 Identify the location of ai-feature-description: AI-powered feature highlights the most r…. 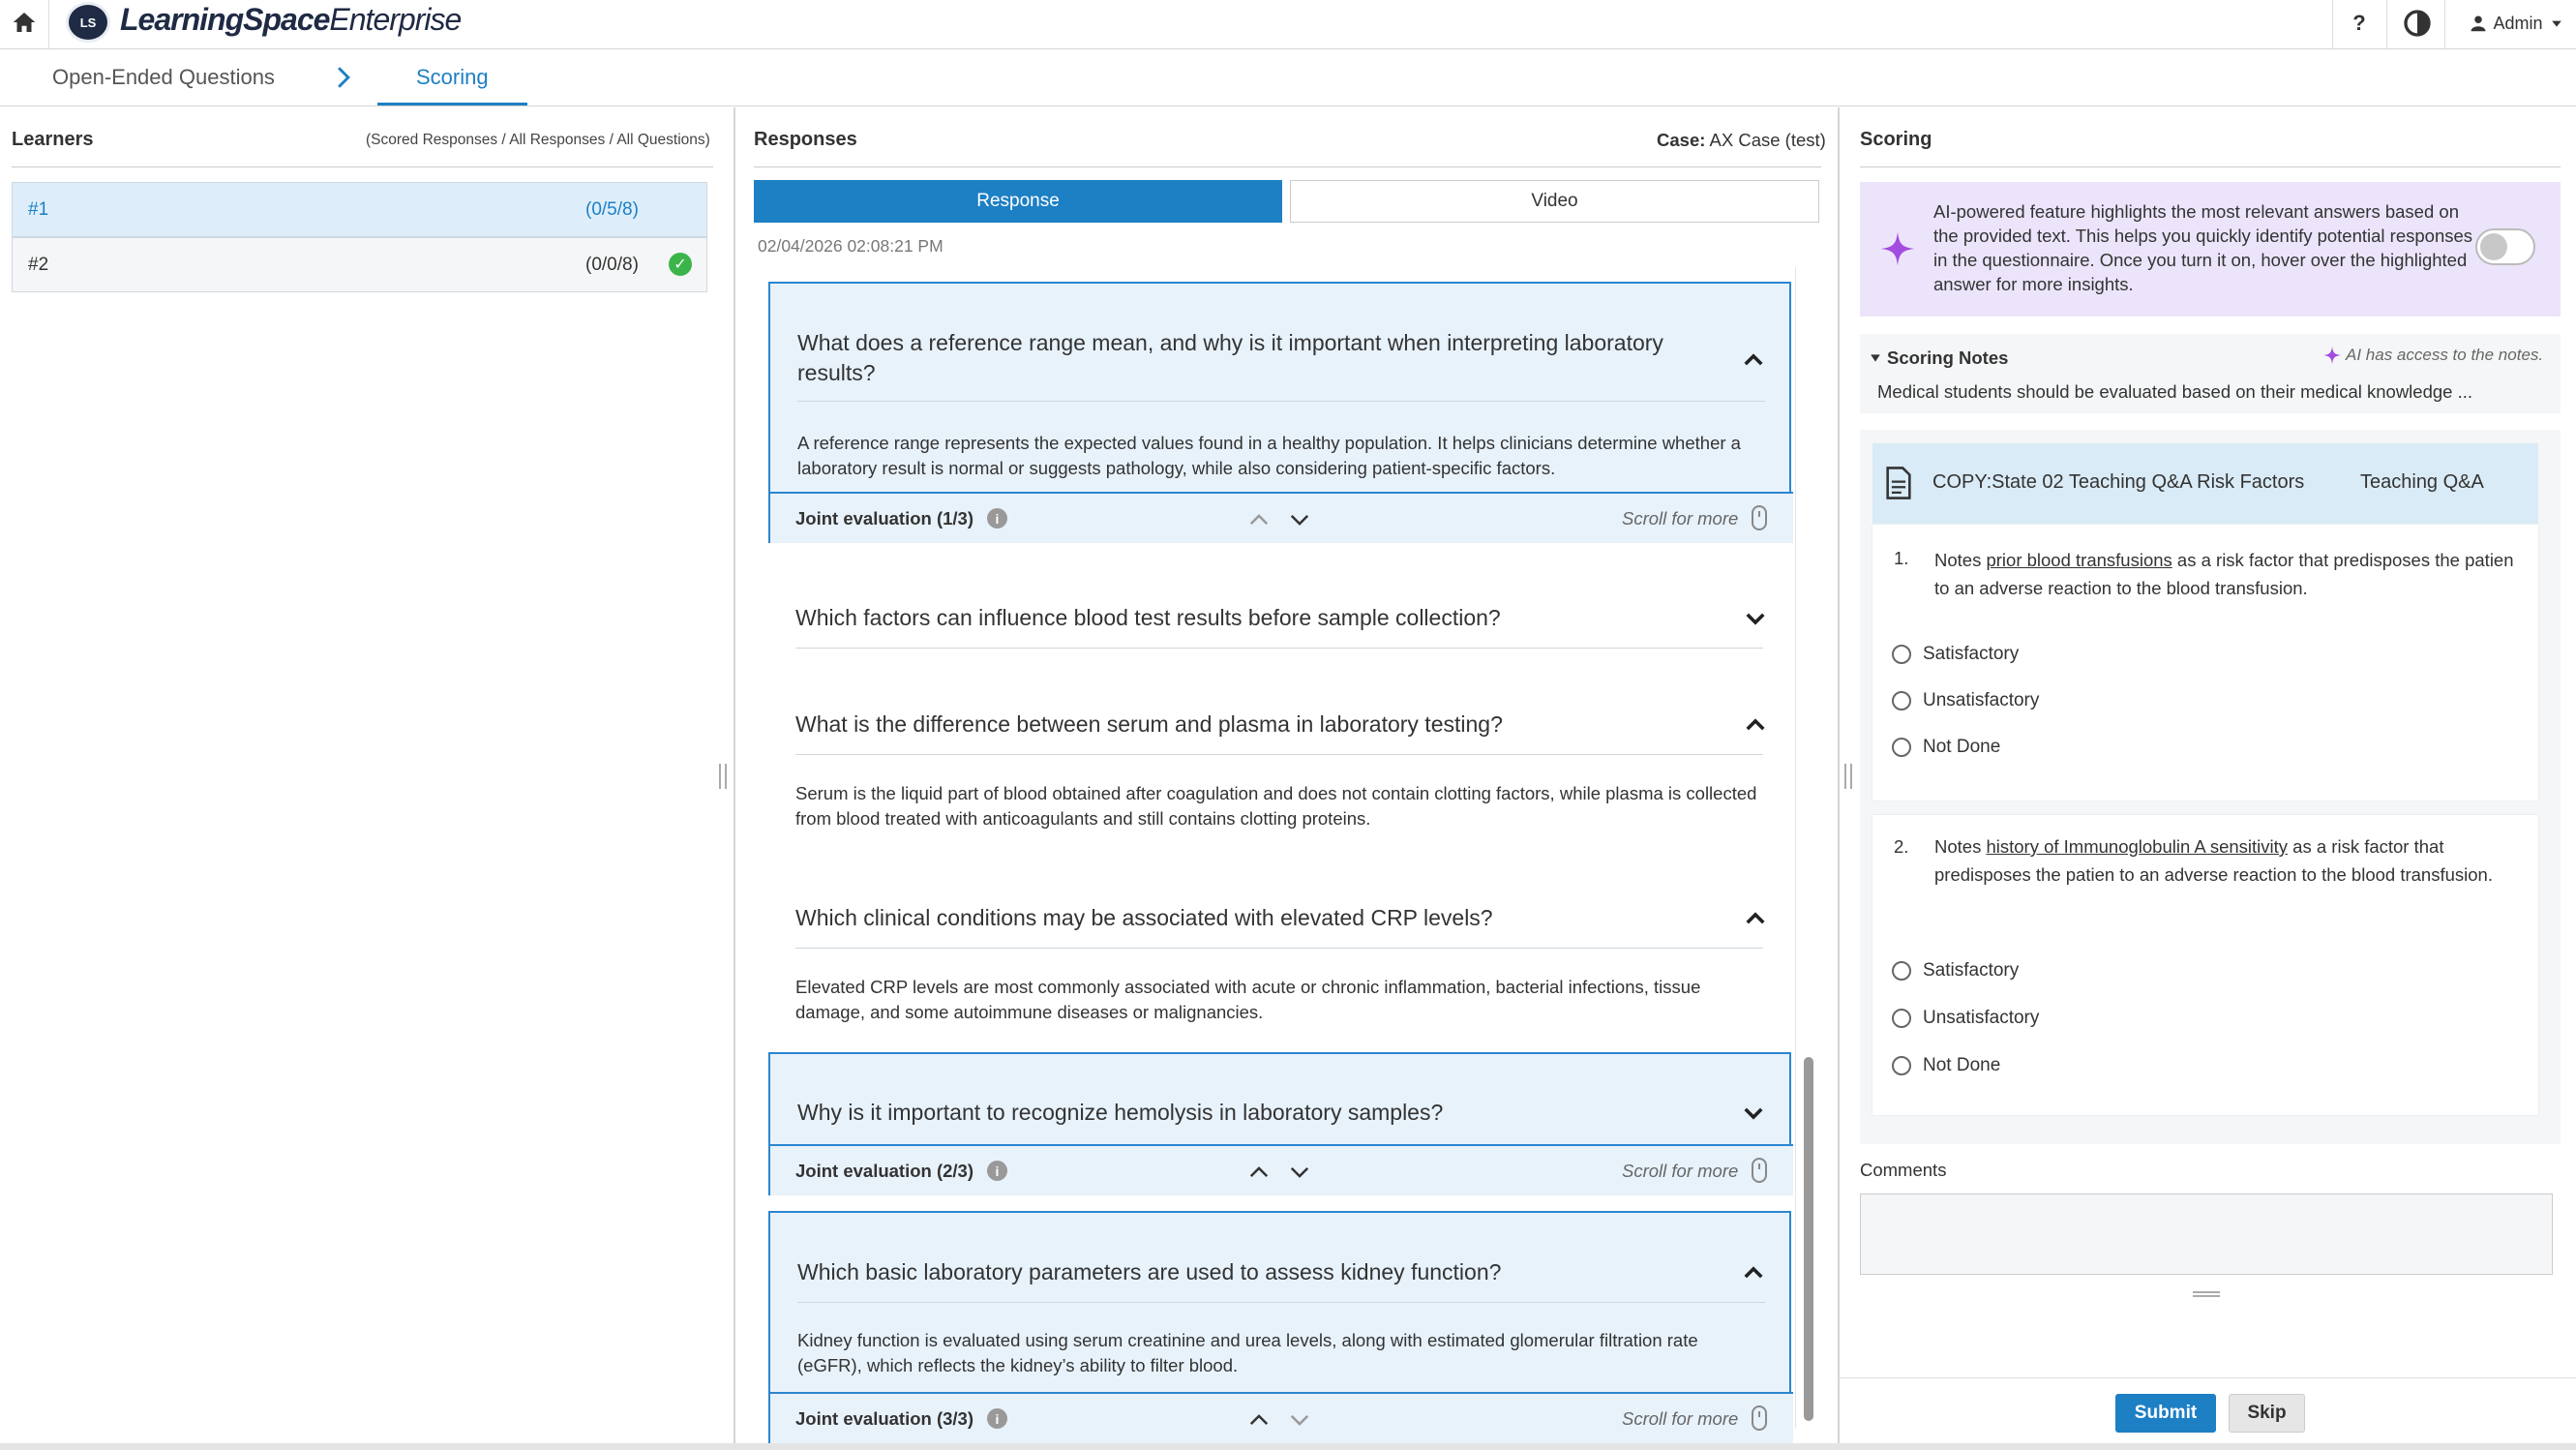
(2203, 247).